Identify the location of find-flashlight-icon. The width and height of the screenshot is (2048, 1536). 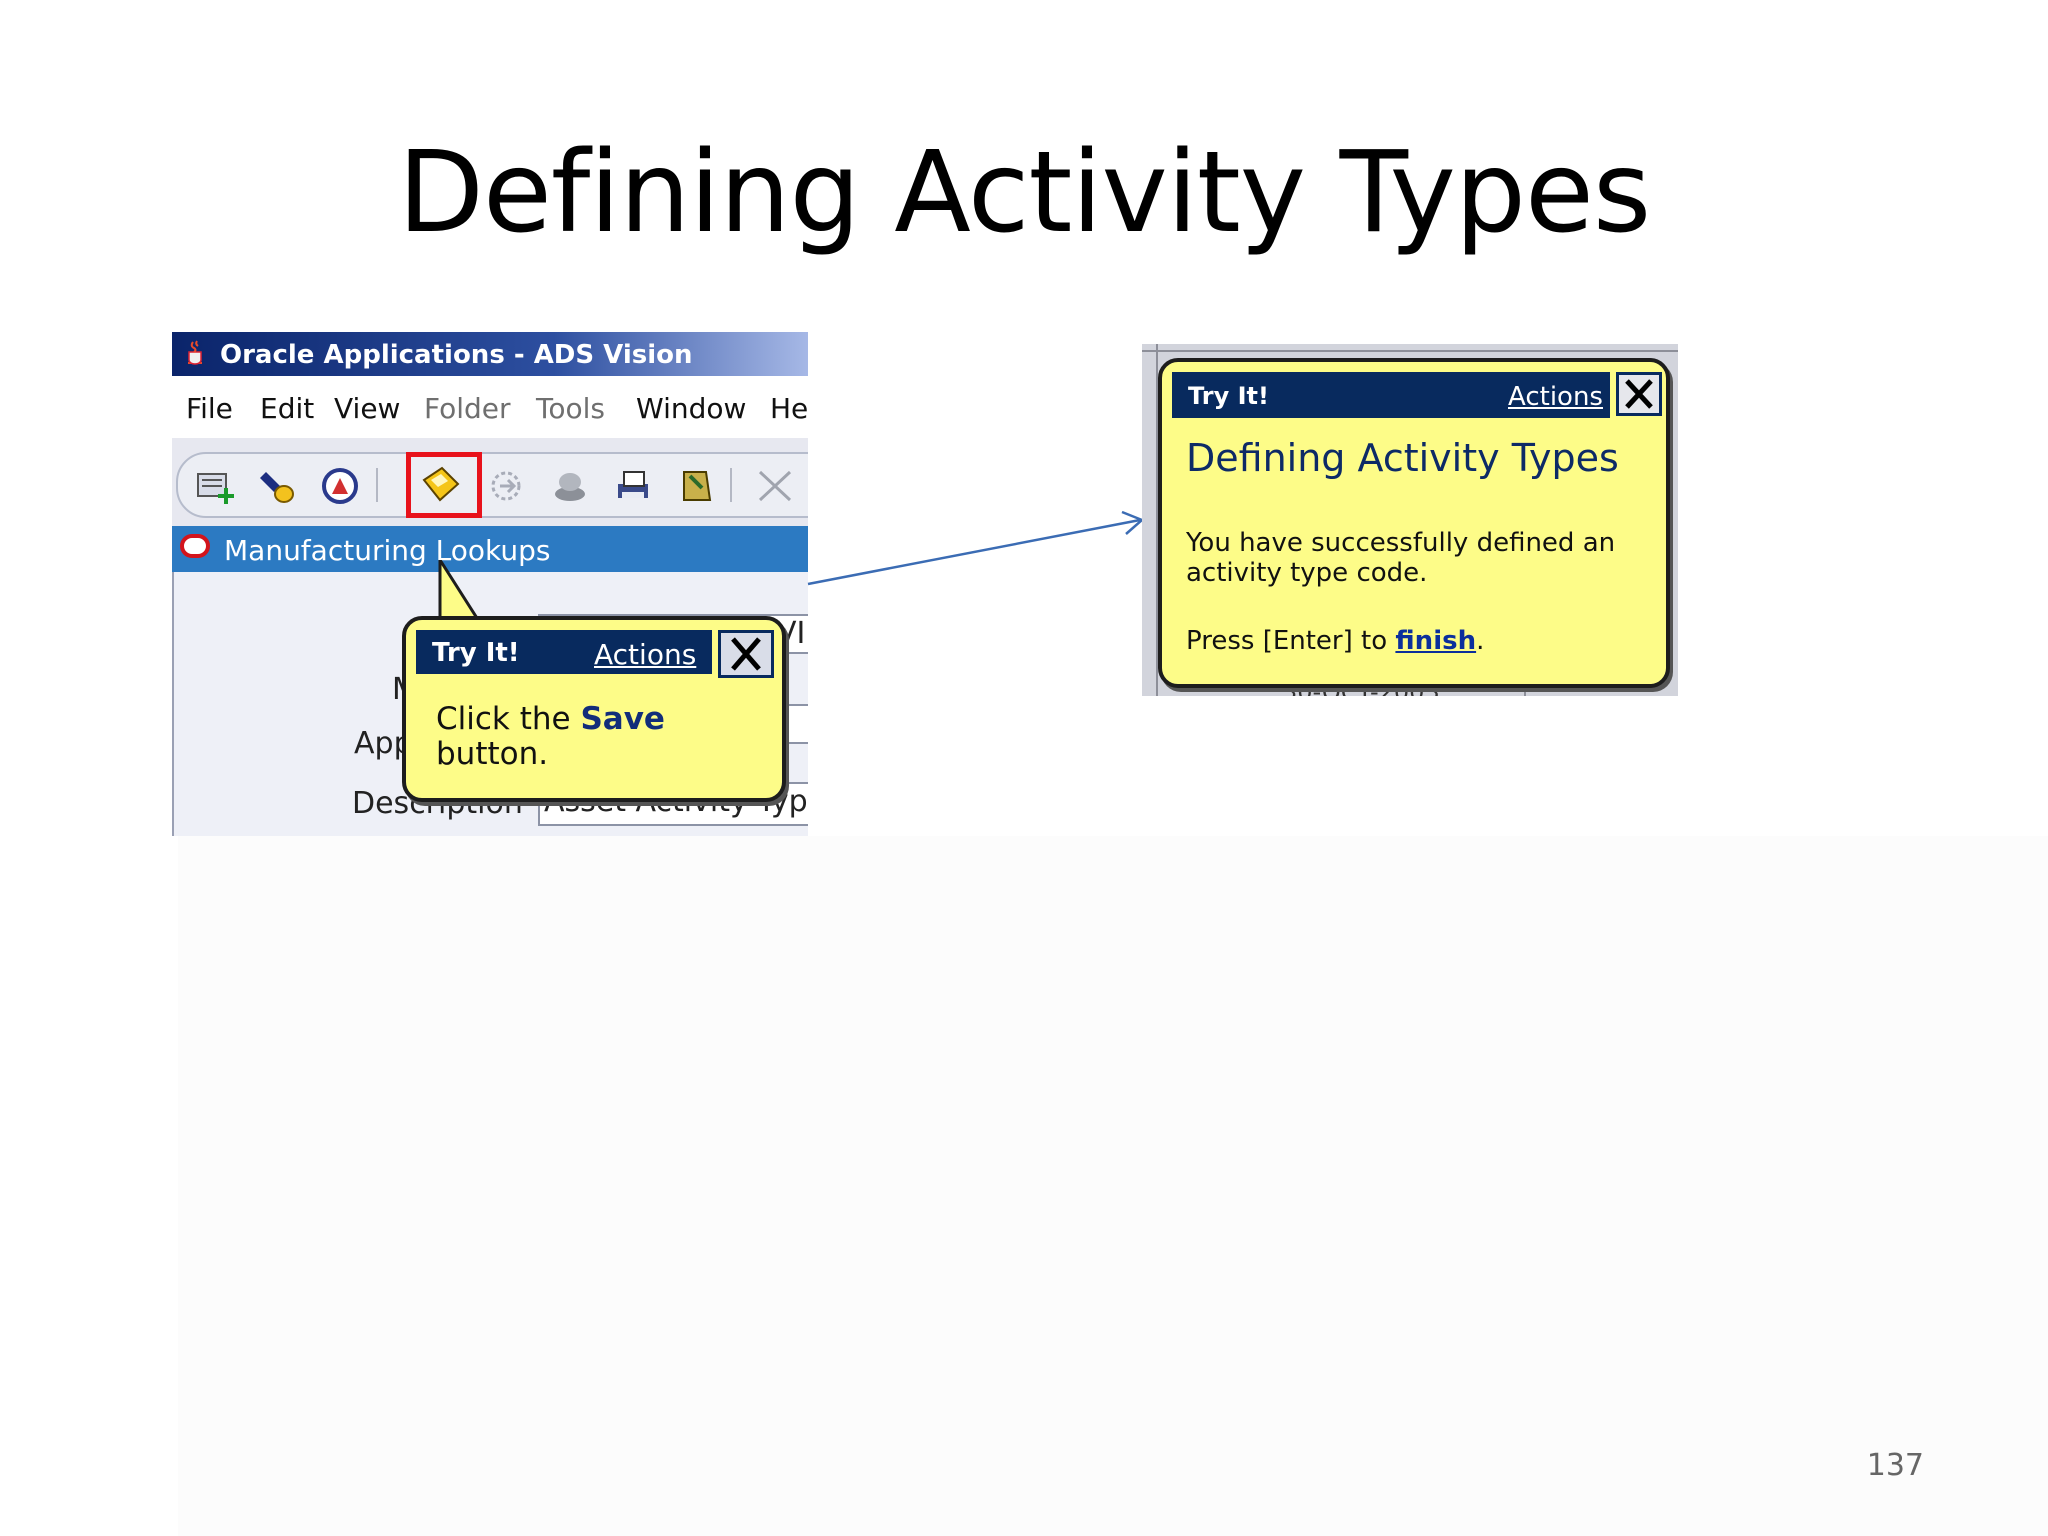
(280, 486).